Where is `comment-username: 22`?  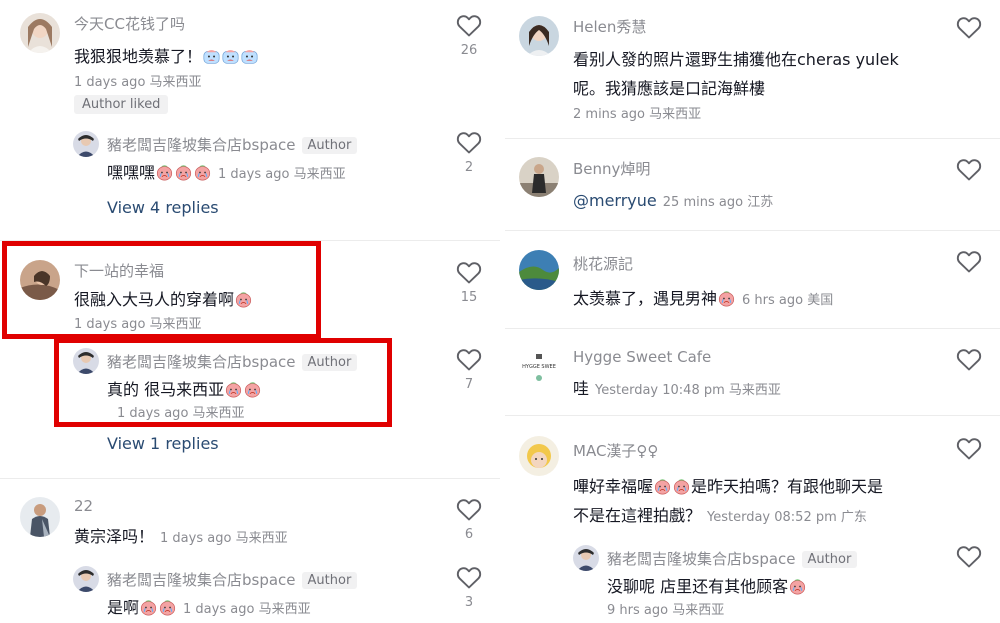 comment-username: 22 is located at coordinates (83, 506).